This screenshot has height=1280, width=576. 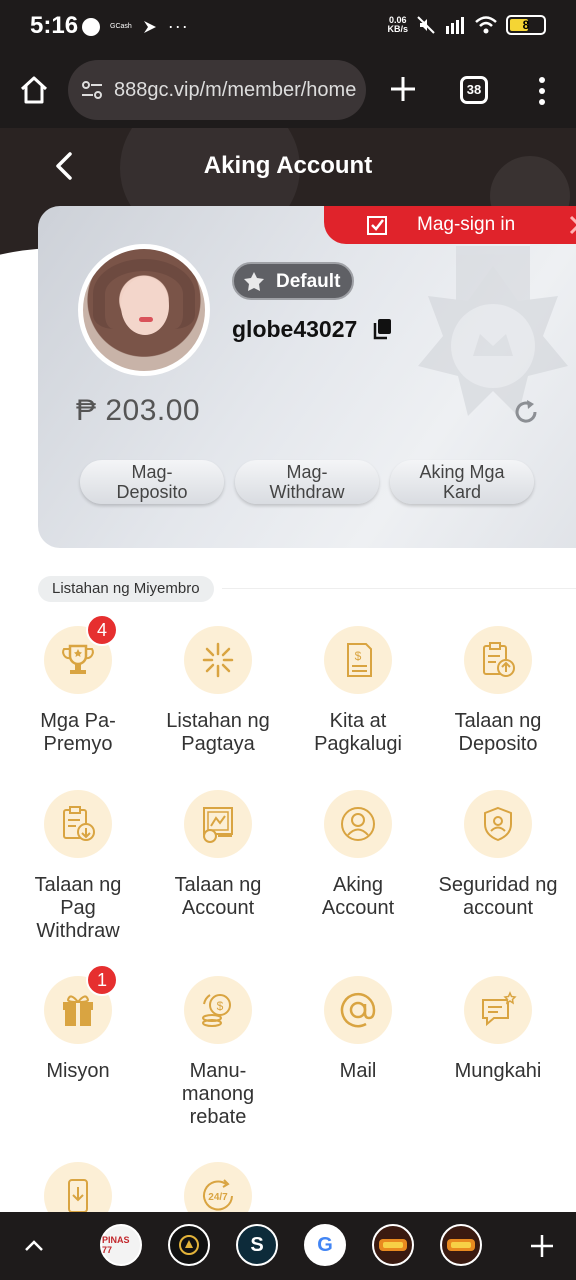 I want to click on coins-icon: $, so click(x=216, y=1010).